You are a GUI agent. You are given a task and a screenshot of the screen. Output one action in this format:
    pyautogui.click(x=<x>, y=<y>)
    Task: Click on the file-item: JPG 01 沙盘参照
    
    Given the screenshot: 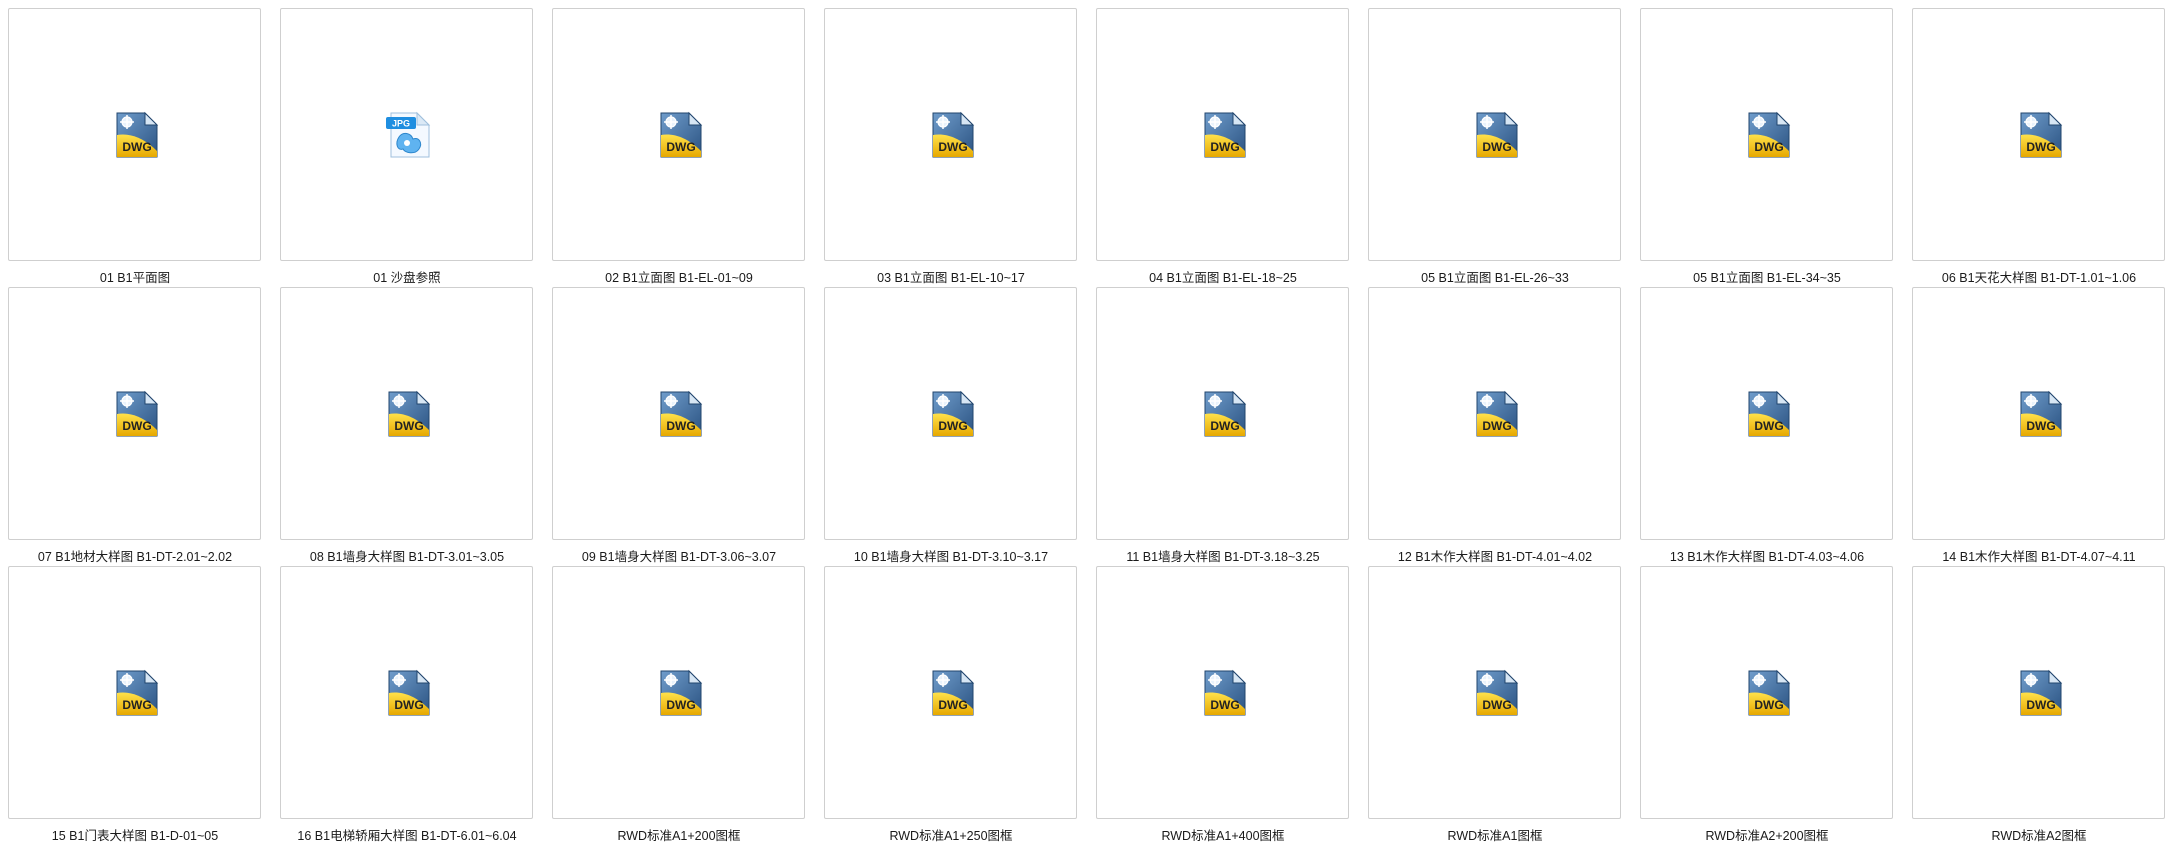 What is the action you would take?
    pyautogui.click(x=410, y=149)
    